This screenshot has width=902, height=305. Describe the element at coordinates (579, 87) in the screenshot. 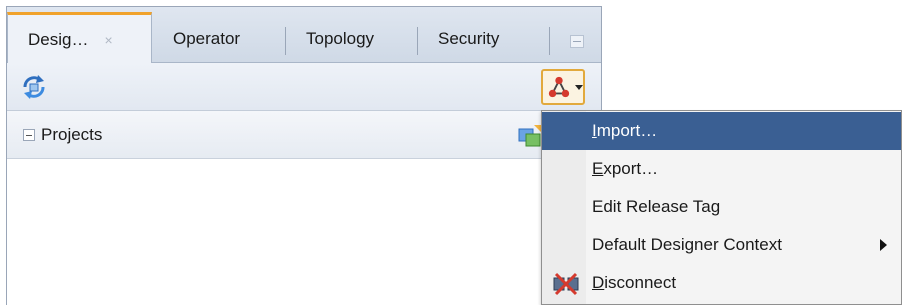

I see `chevron-down-icon` at that location.